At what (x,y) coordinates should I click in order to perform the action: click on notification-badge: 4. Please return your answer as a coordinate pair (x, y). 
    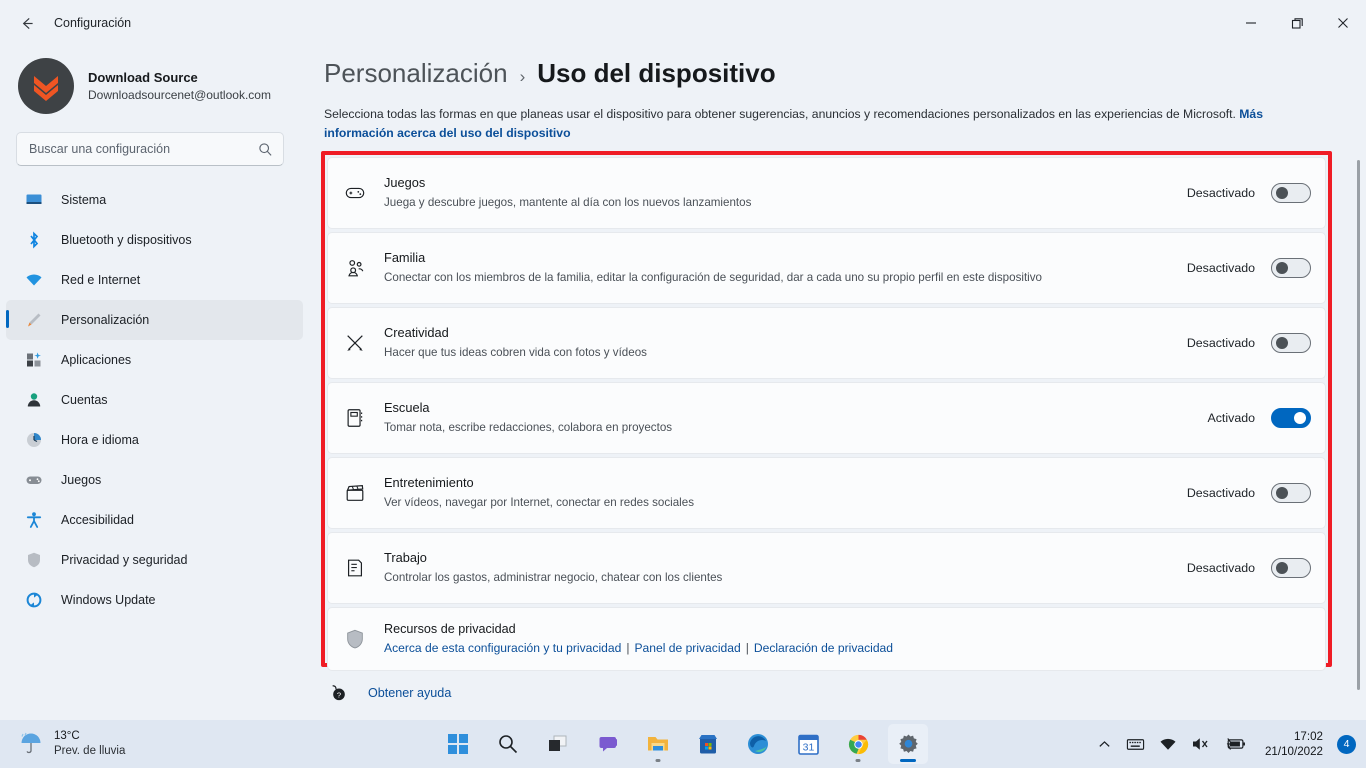
    Looking at the image, I should click on (1346, 744).